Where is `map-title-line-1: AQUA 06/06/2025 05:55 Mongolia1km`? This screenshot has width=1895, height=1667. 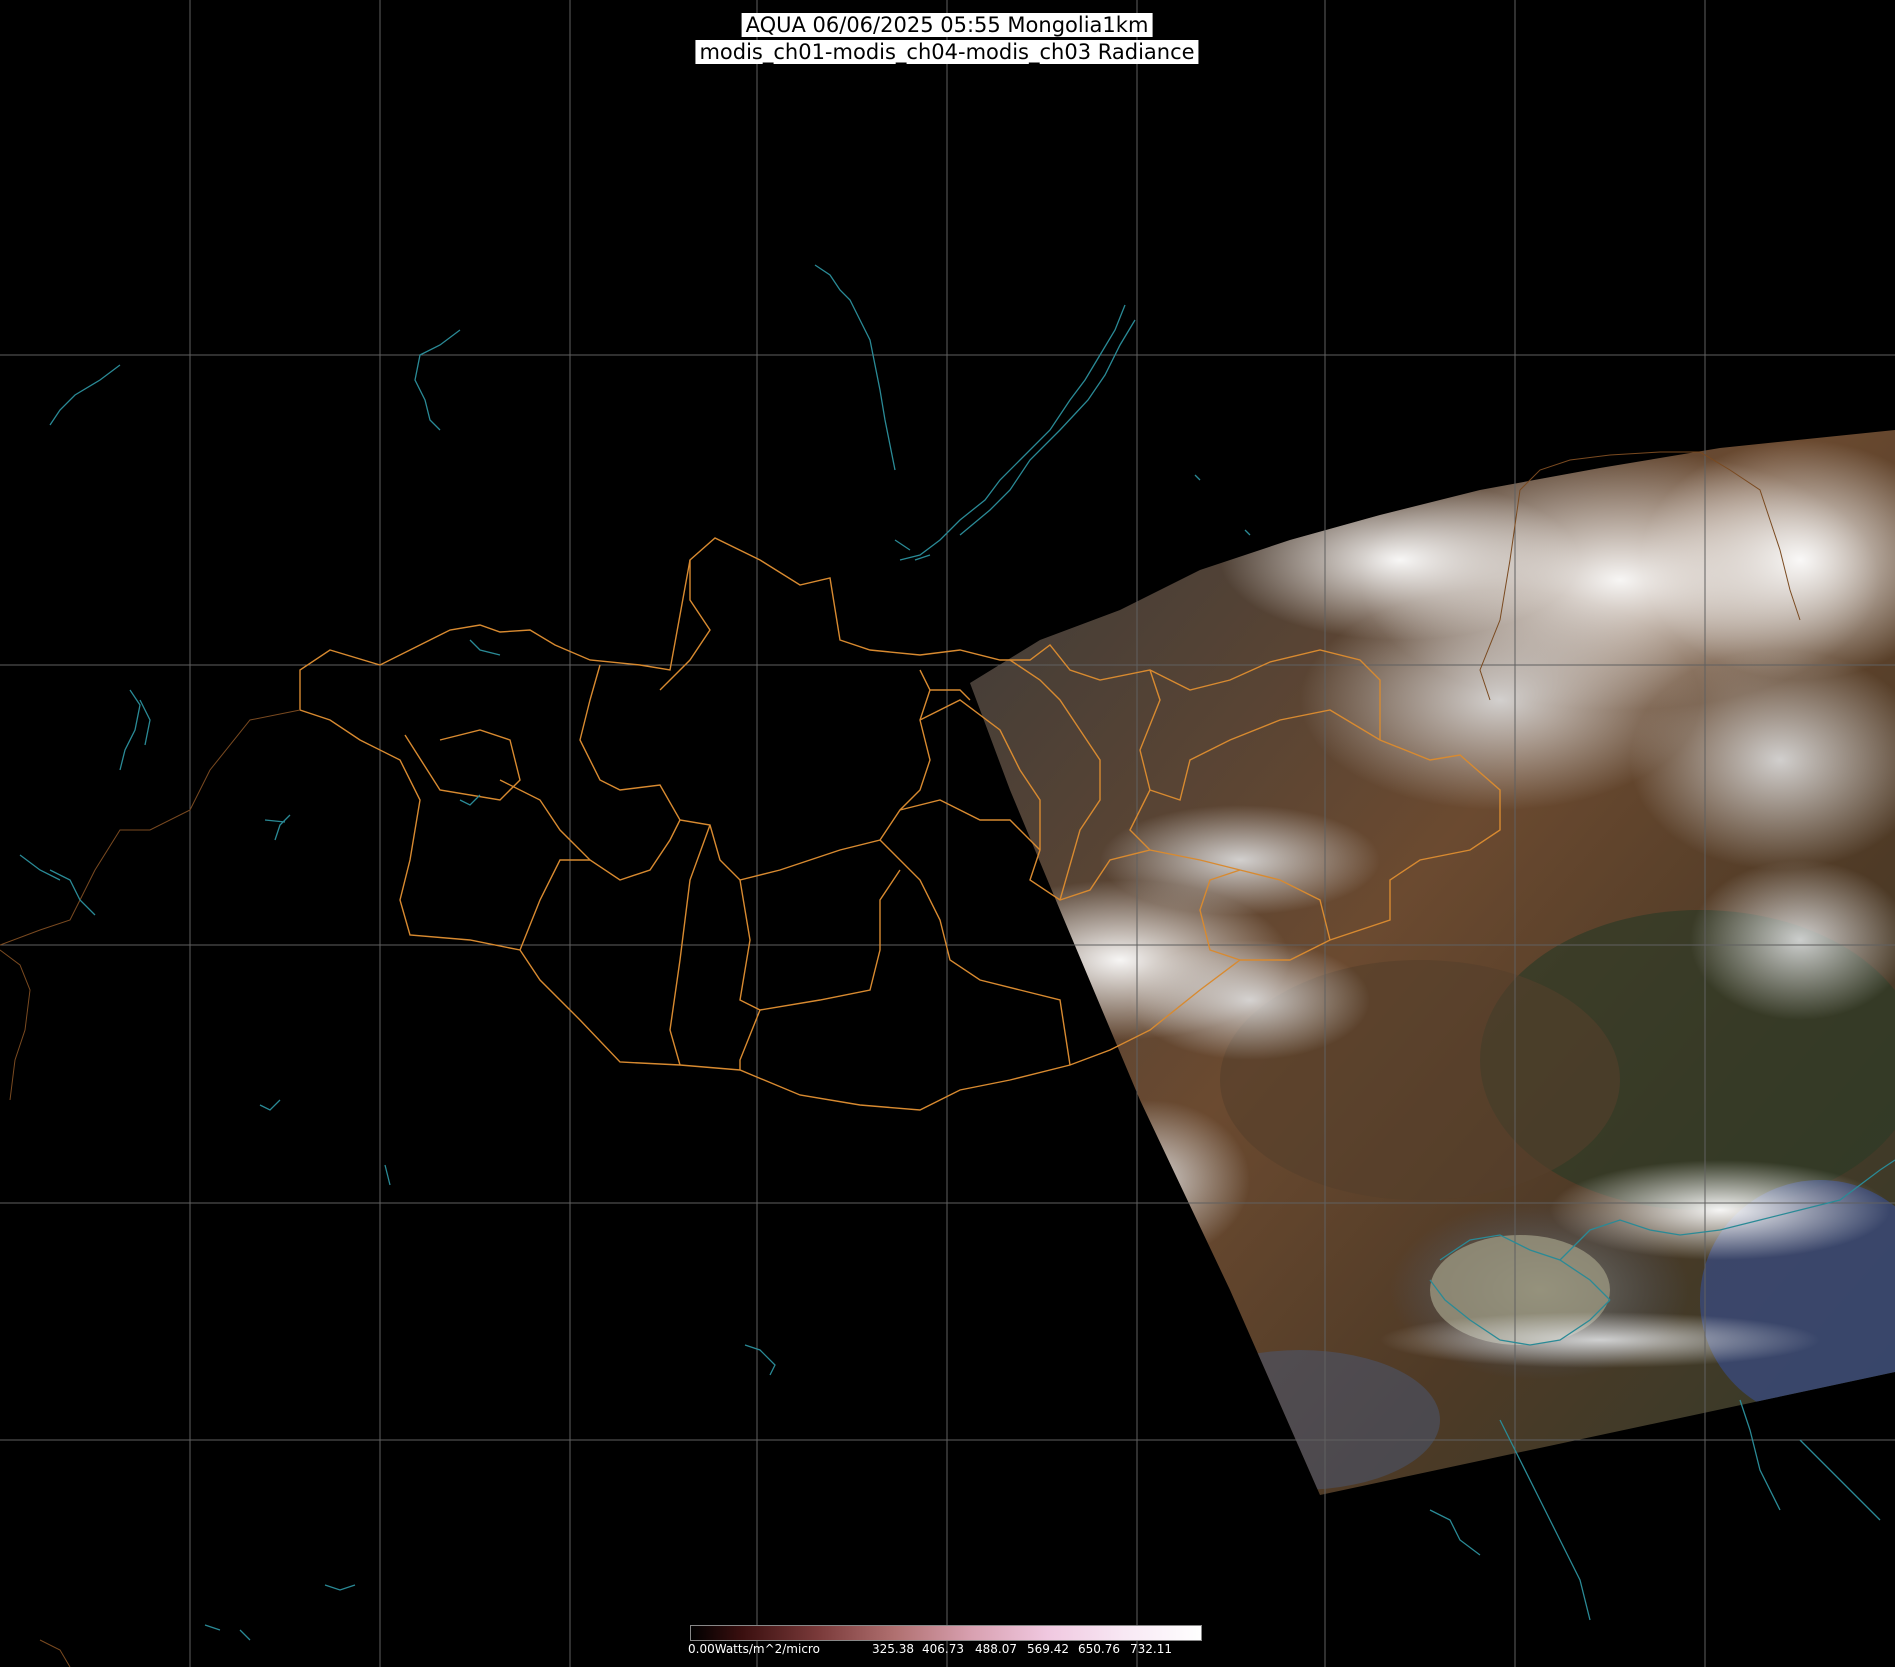 map-title-line-1: AQUA 06/06/2025 05:55 Mongolia1km is located at coordinates (947, 25).